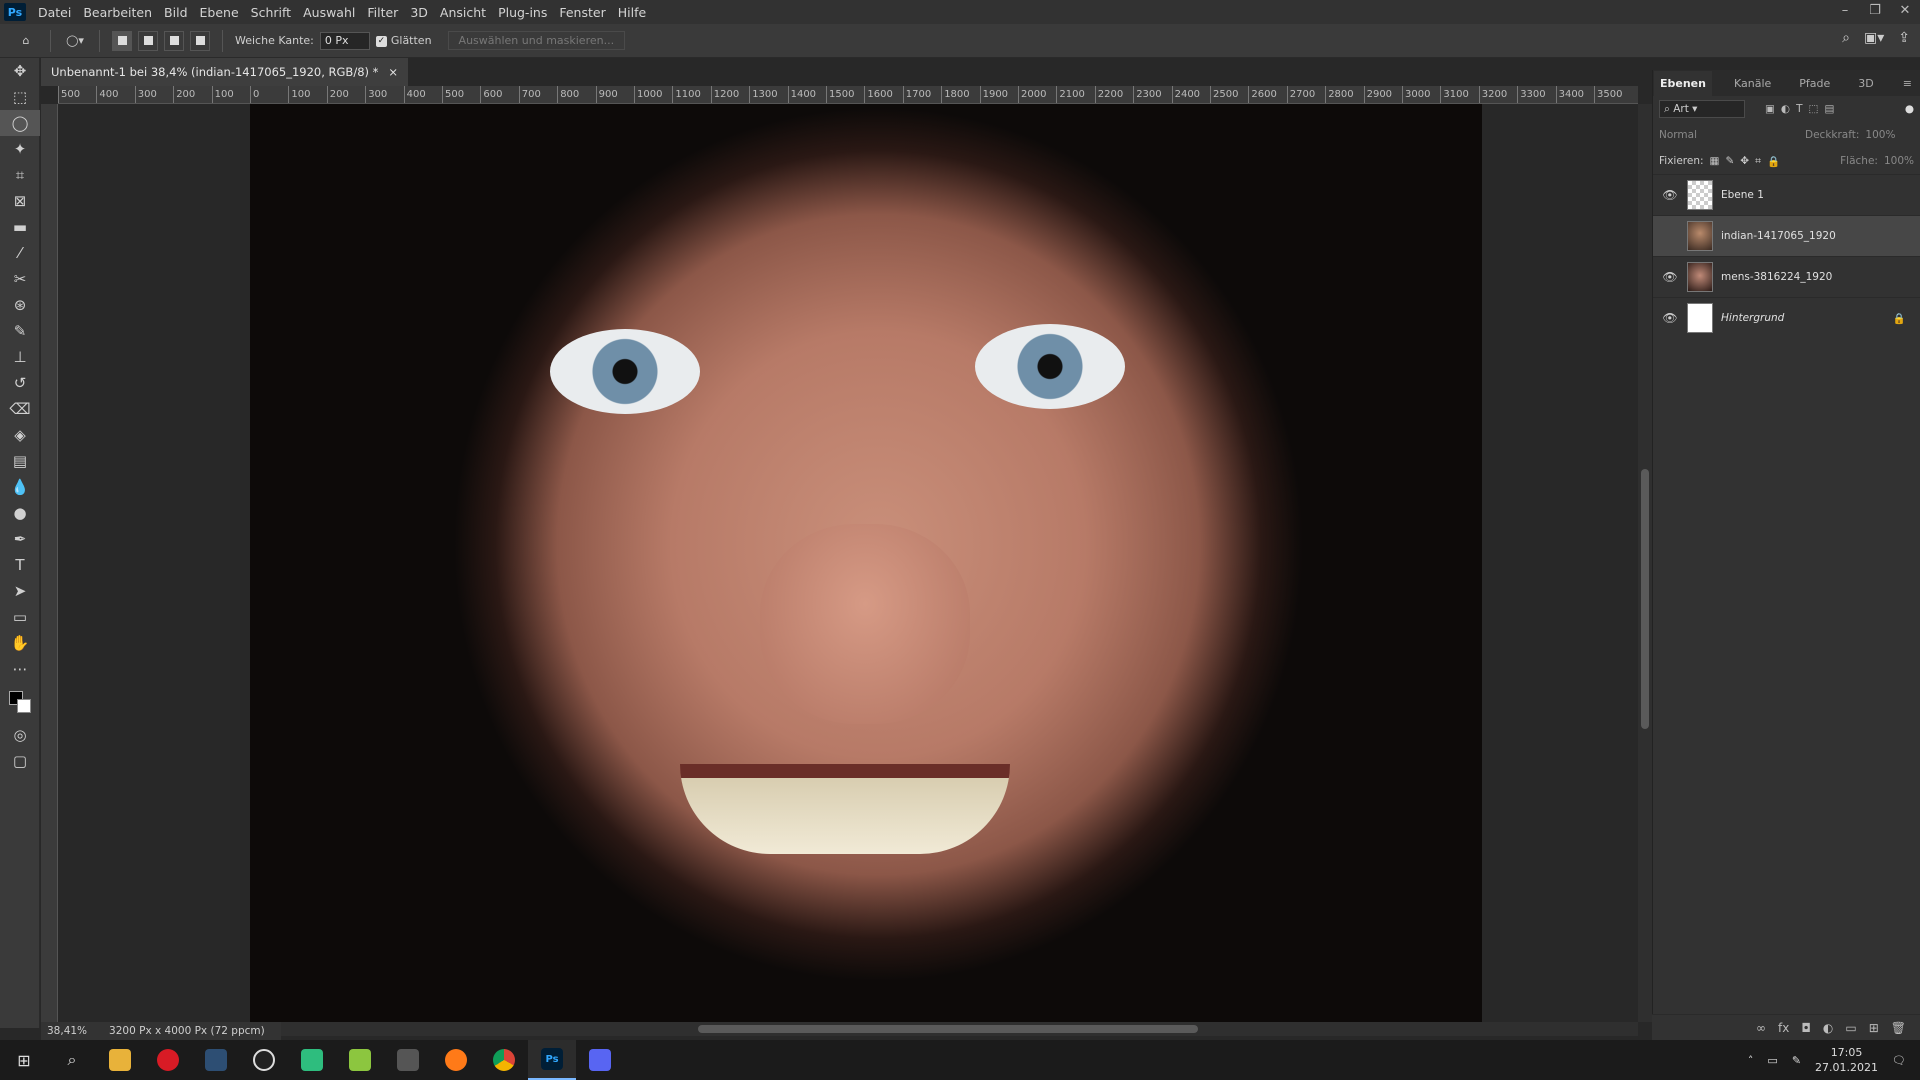  Describe the element at coordinates (54, 12) in the screenshot. I see `menu-datei: Datei` at that location.